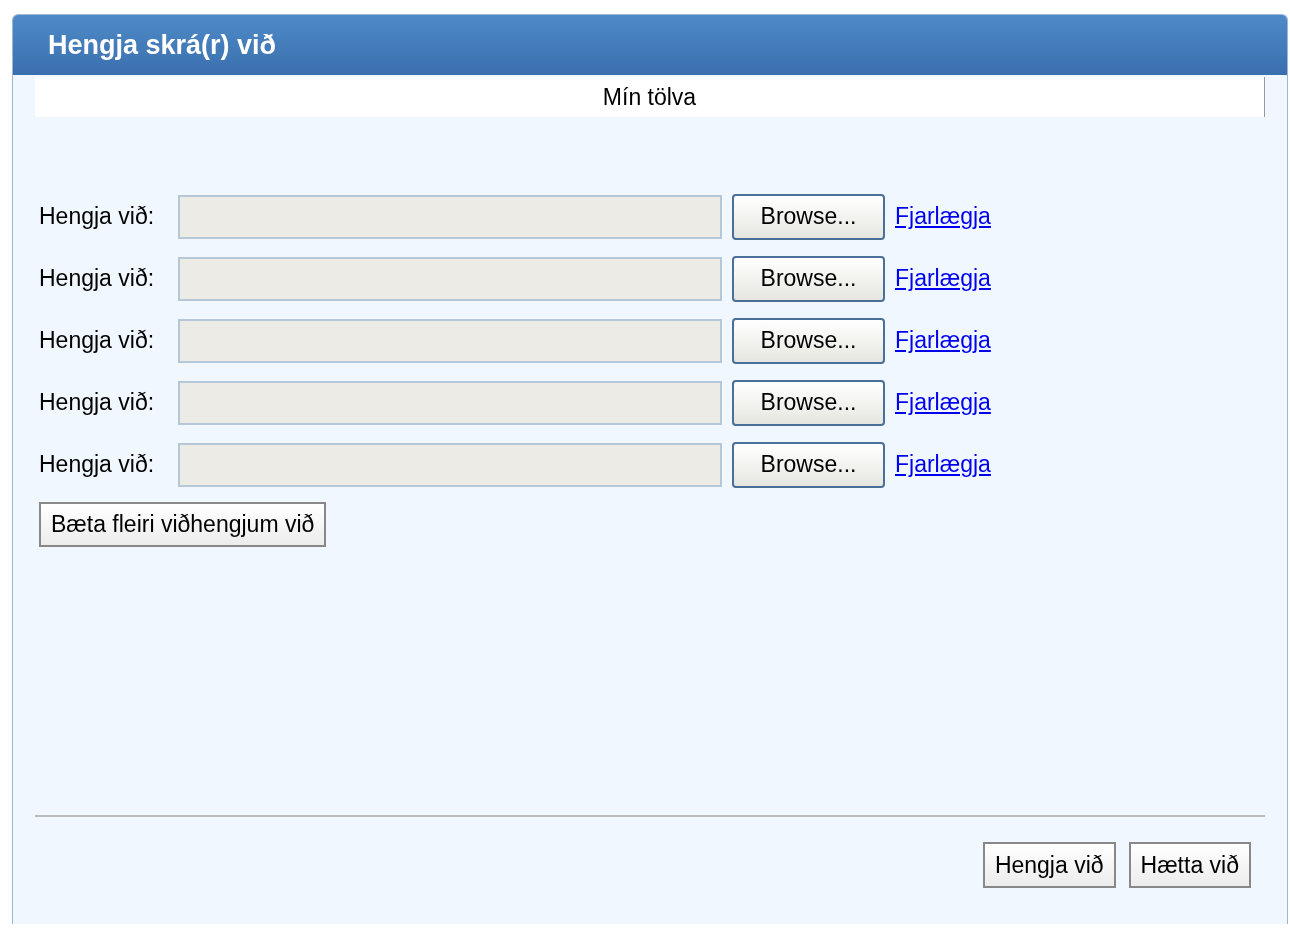 Image resolution: width=1290 pixels, height=938 pixels. Describe the element at coordinates (649, 97) in the screenshot. I see `tab: Mín tölva` at that location.